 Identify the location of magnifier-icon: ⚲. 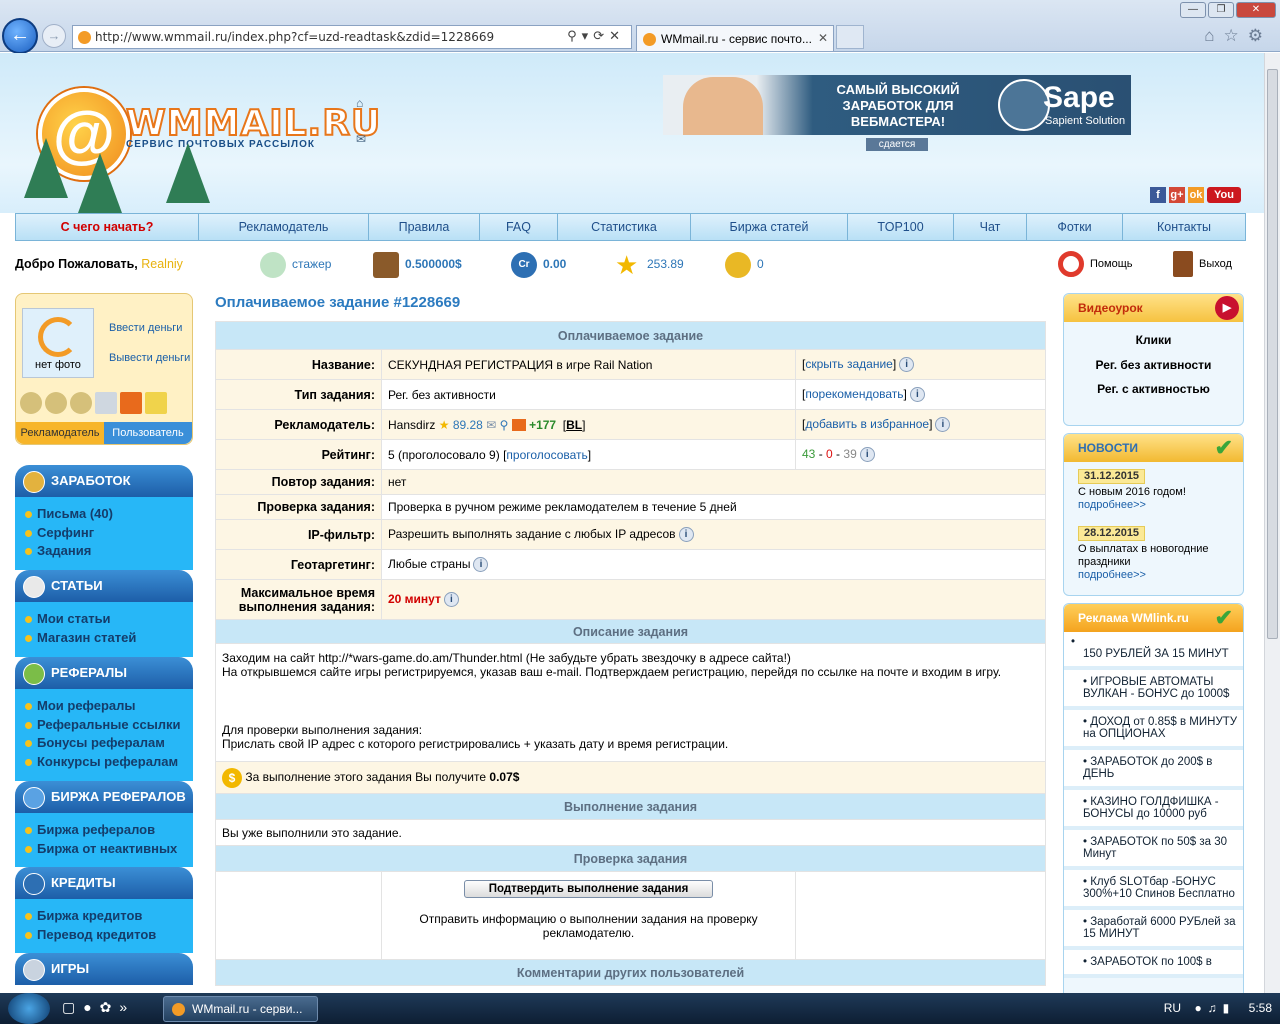
(504, 425).